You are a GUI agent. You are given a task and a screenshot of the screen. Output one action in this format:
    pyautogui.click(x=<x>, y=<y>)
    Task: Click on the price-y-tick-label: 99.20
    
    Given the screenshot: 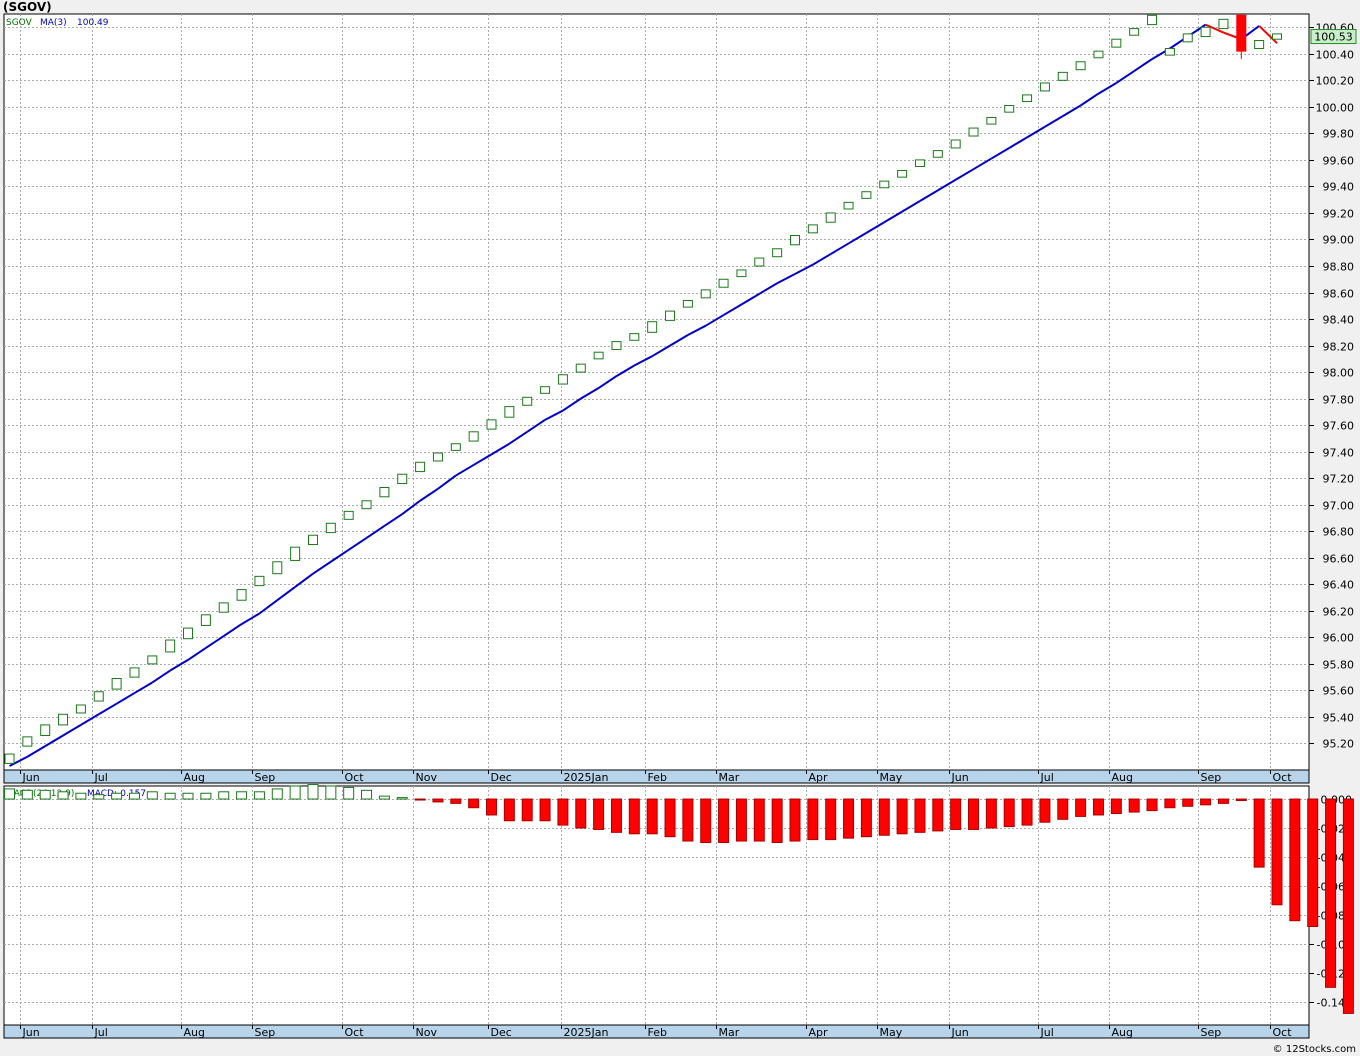 What is the action you would take?
    pyautogui.click(x=1339, y=214)
    